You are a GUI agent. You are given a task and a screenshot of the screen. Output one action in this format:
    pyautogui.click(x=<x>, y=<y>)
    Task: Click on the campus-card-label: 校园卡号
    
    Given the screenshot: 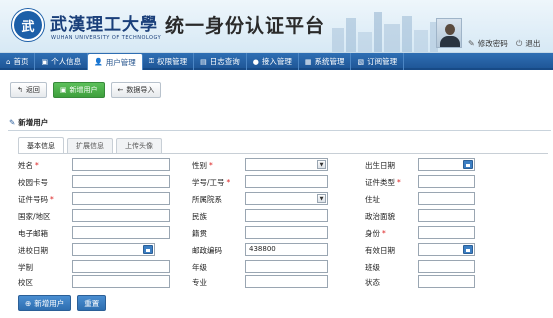 What is the action you would take?
    pyautogui.click(x=33, y=182)
    